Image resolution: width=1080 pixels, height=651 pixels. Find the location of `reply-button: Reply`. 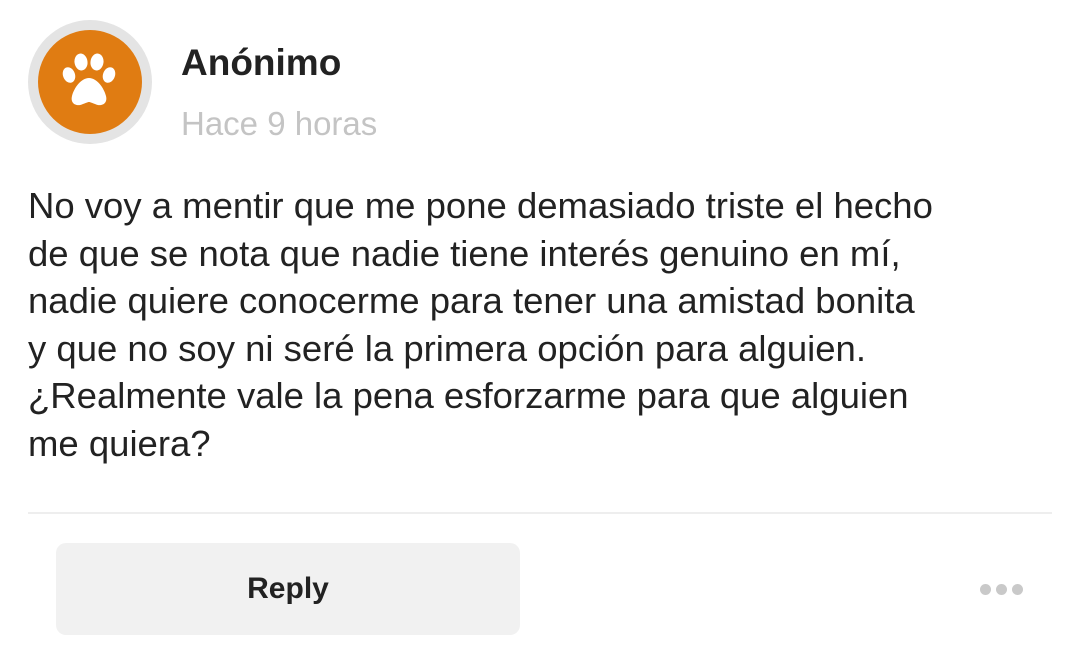

reply-button: Reply is located at coordinates (288, 589).